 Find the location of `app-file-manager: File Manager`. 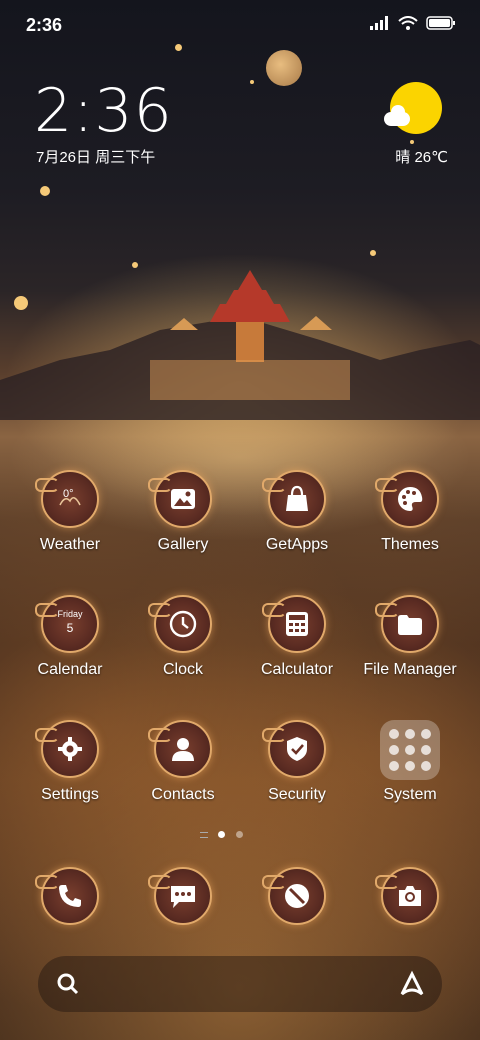

app-file-manager: File Manager is located at coordinates (410, 645).